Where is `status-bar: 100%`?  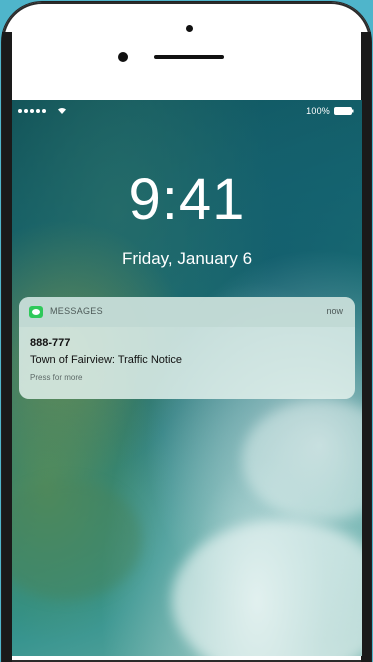 status-bar: 100% is located at coordinates (187, 111).